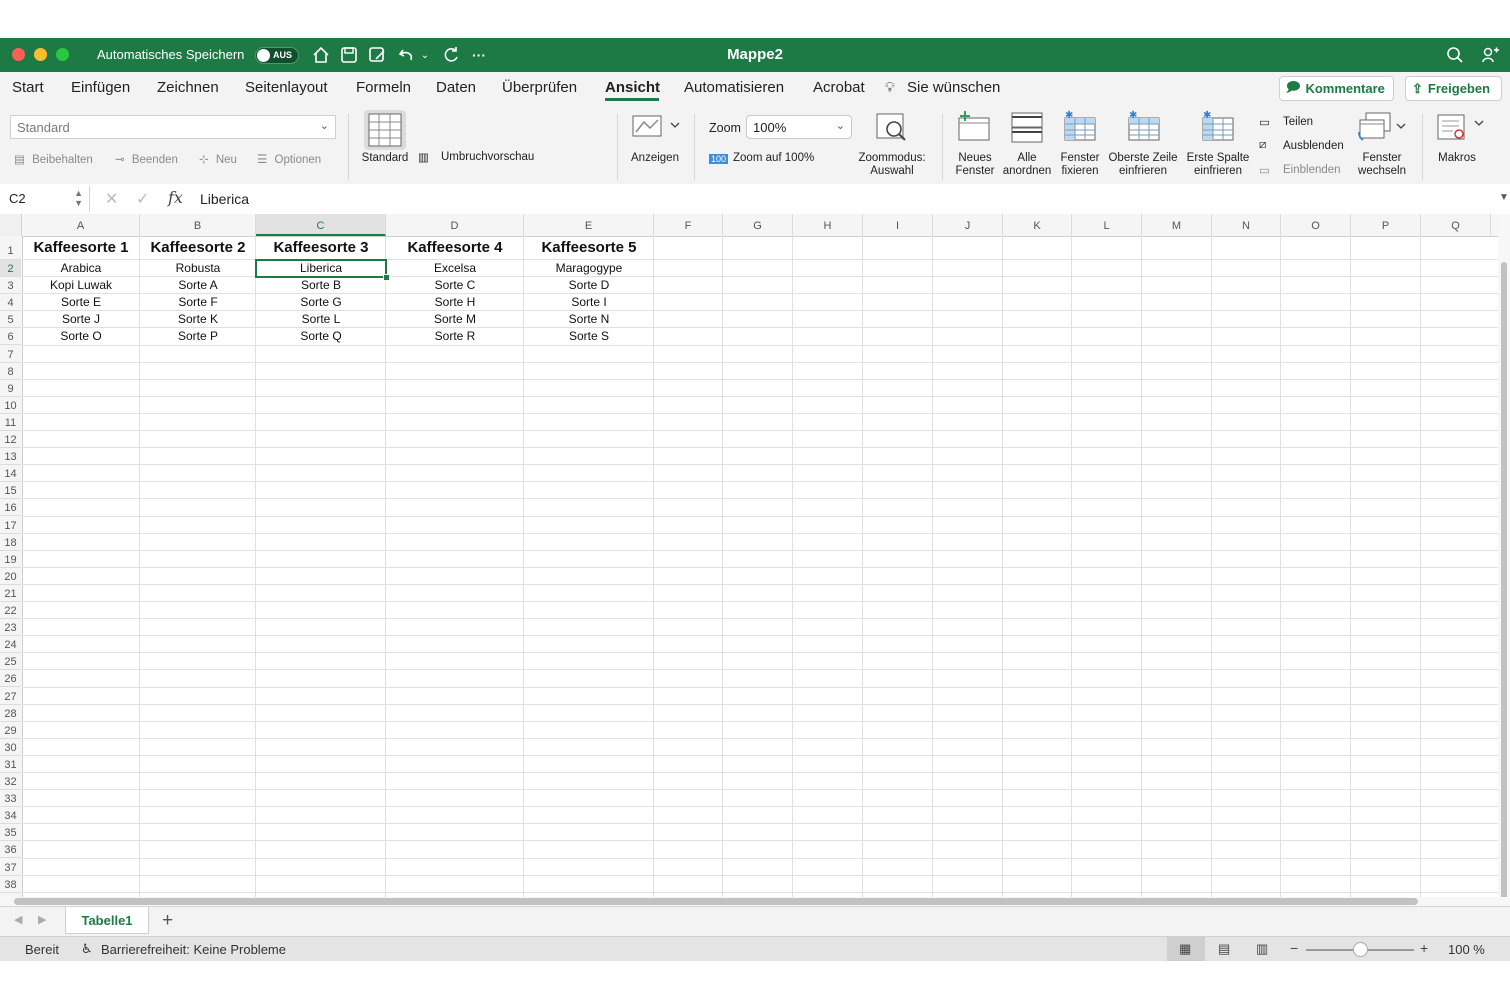 The height and width of the screenshot is (1000, 1510). I want to click on horizontal-scrollbar, so click(755, 901).